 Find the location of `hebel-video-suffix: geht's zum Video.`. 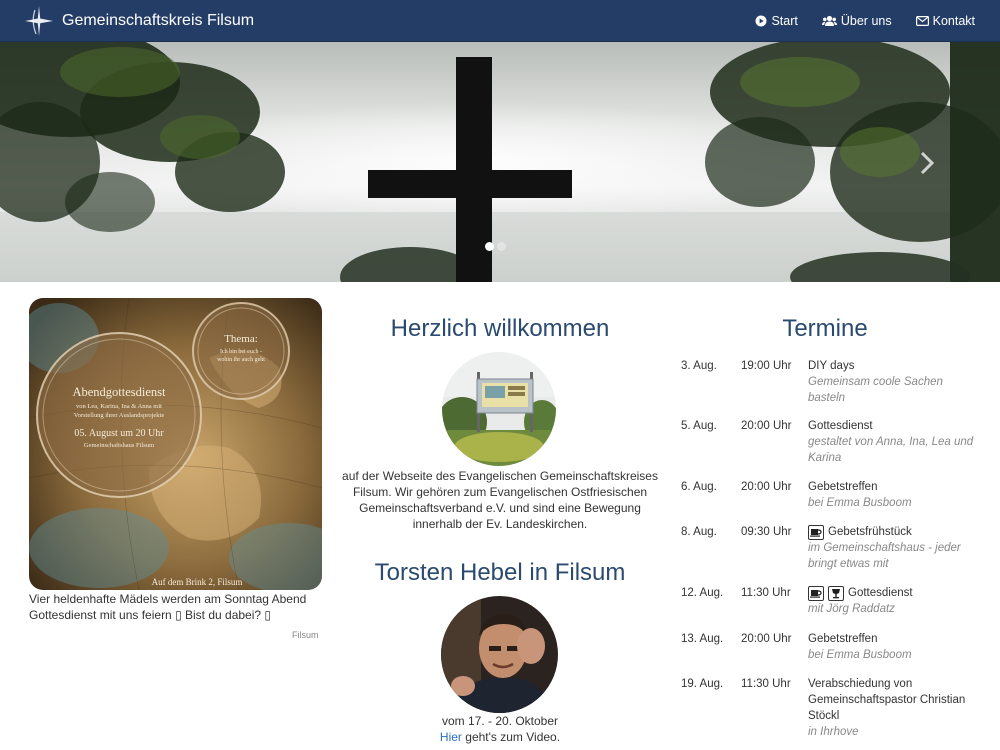

hebel-video-suffix: geht's zum Video. is located at coordinates (511, 737).